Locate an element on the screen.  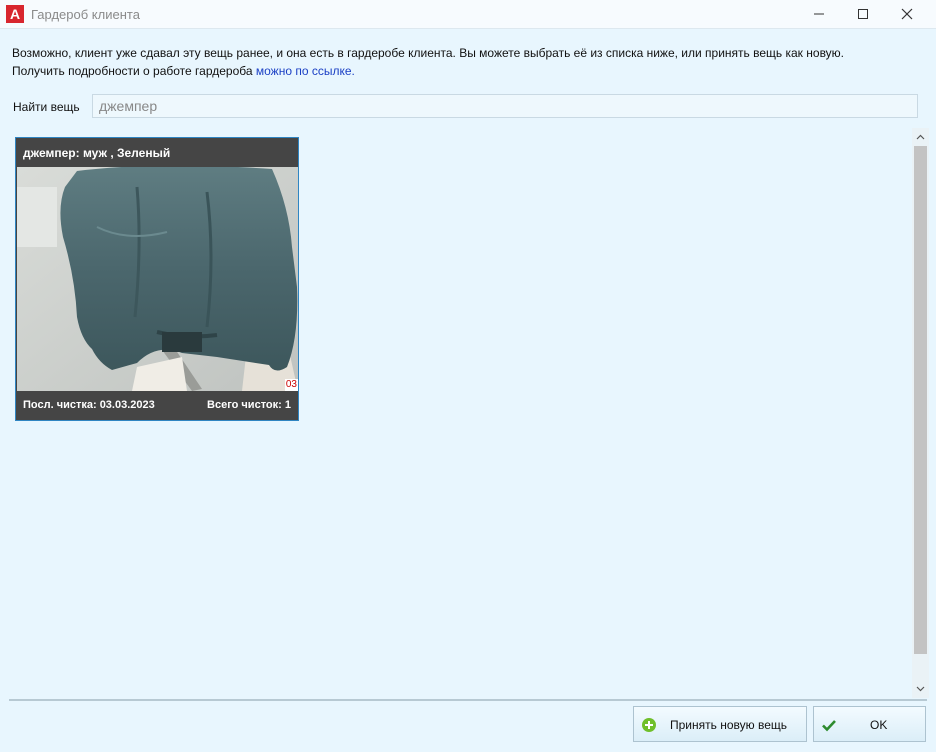
checkmark-icon is located at coordinates (829, 726).